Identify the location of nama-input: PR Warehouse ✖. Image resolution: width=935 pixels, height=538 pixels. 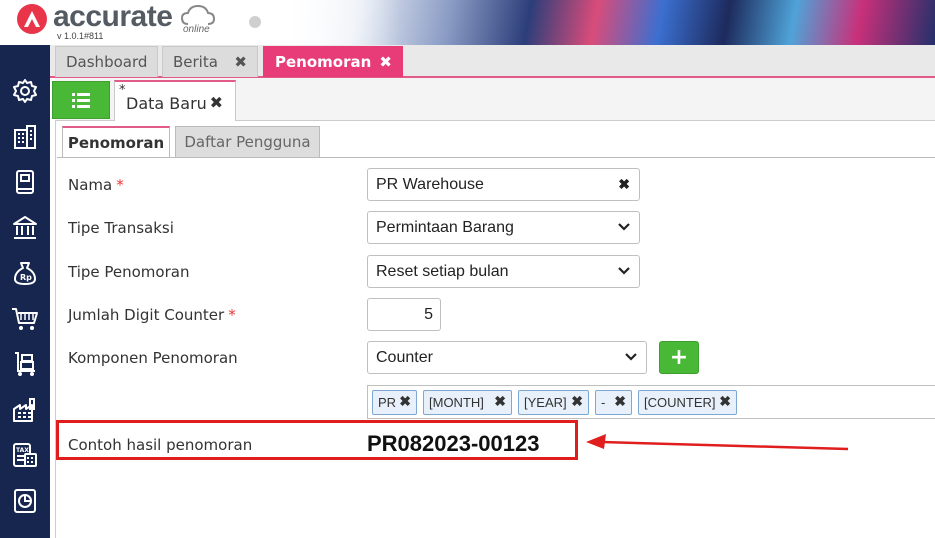
(503, 184).